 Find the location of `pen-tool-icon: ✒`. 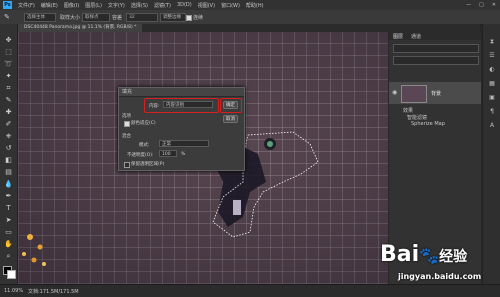

pen-tool-icon: ✒ is located at coordinates (8, 196).